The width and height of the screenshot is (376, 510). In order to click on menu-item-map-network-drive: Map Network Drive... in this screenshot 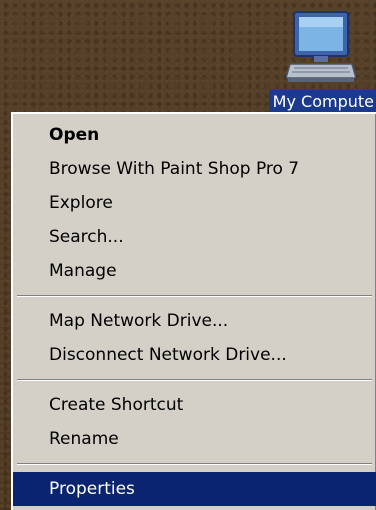, I will do `click(194, 321)`.